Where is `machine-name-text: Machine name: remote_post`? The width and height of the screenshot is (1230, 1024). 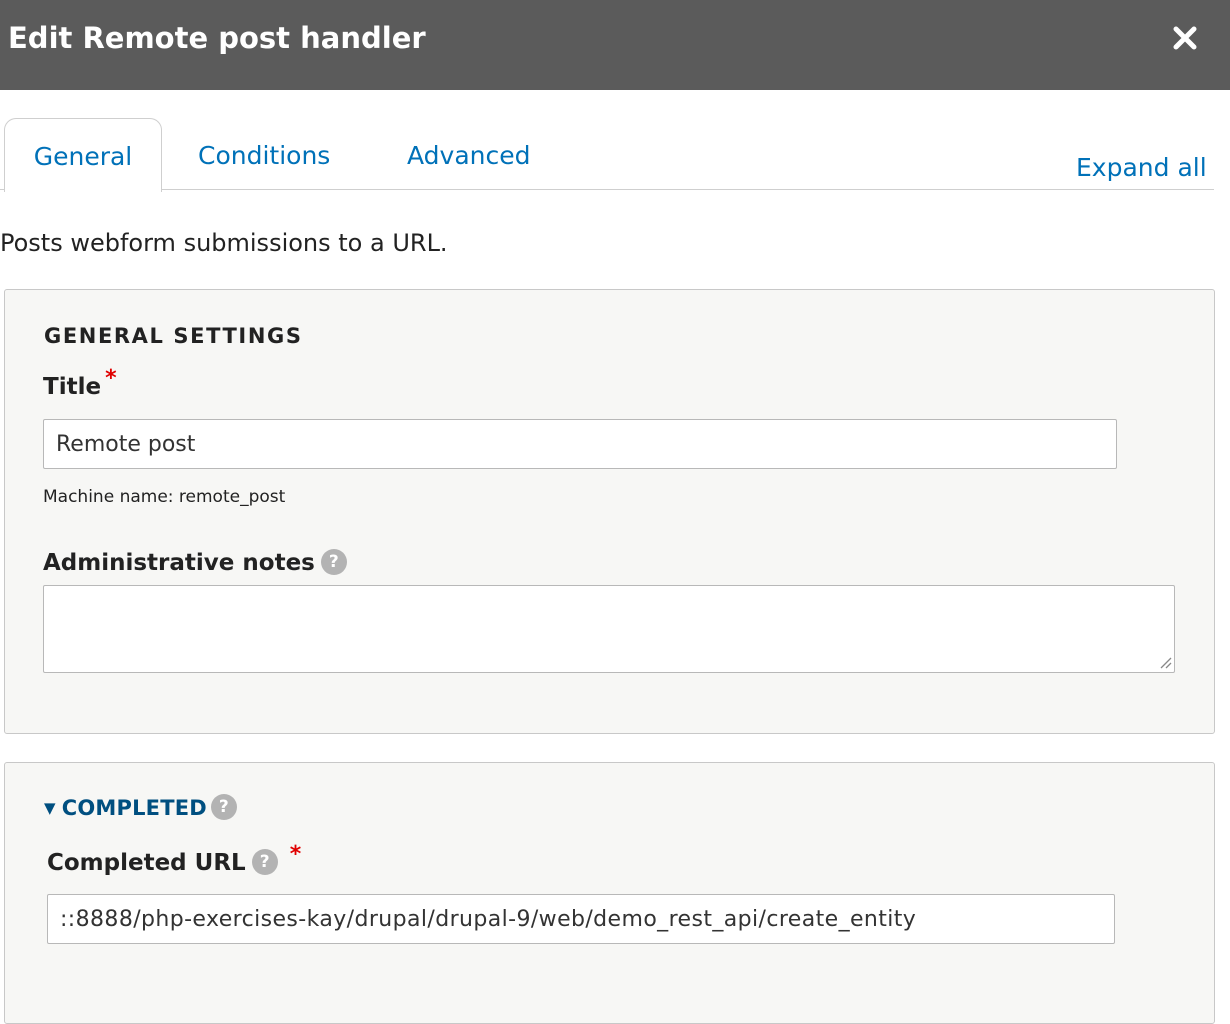 machine-name-text: Machine name: remote_post is located at coordinates (164, 497).